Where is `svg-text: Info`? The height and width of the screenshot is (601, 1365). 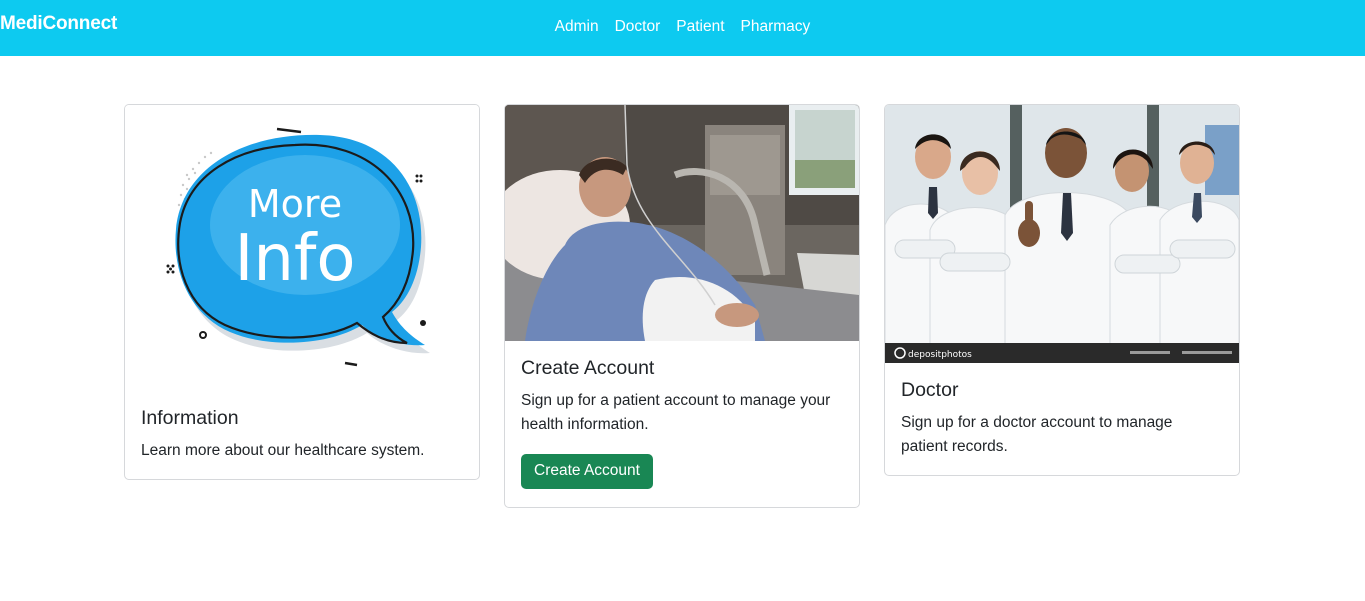 svg-text: Info is located at coordinates (294, 259).